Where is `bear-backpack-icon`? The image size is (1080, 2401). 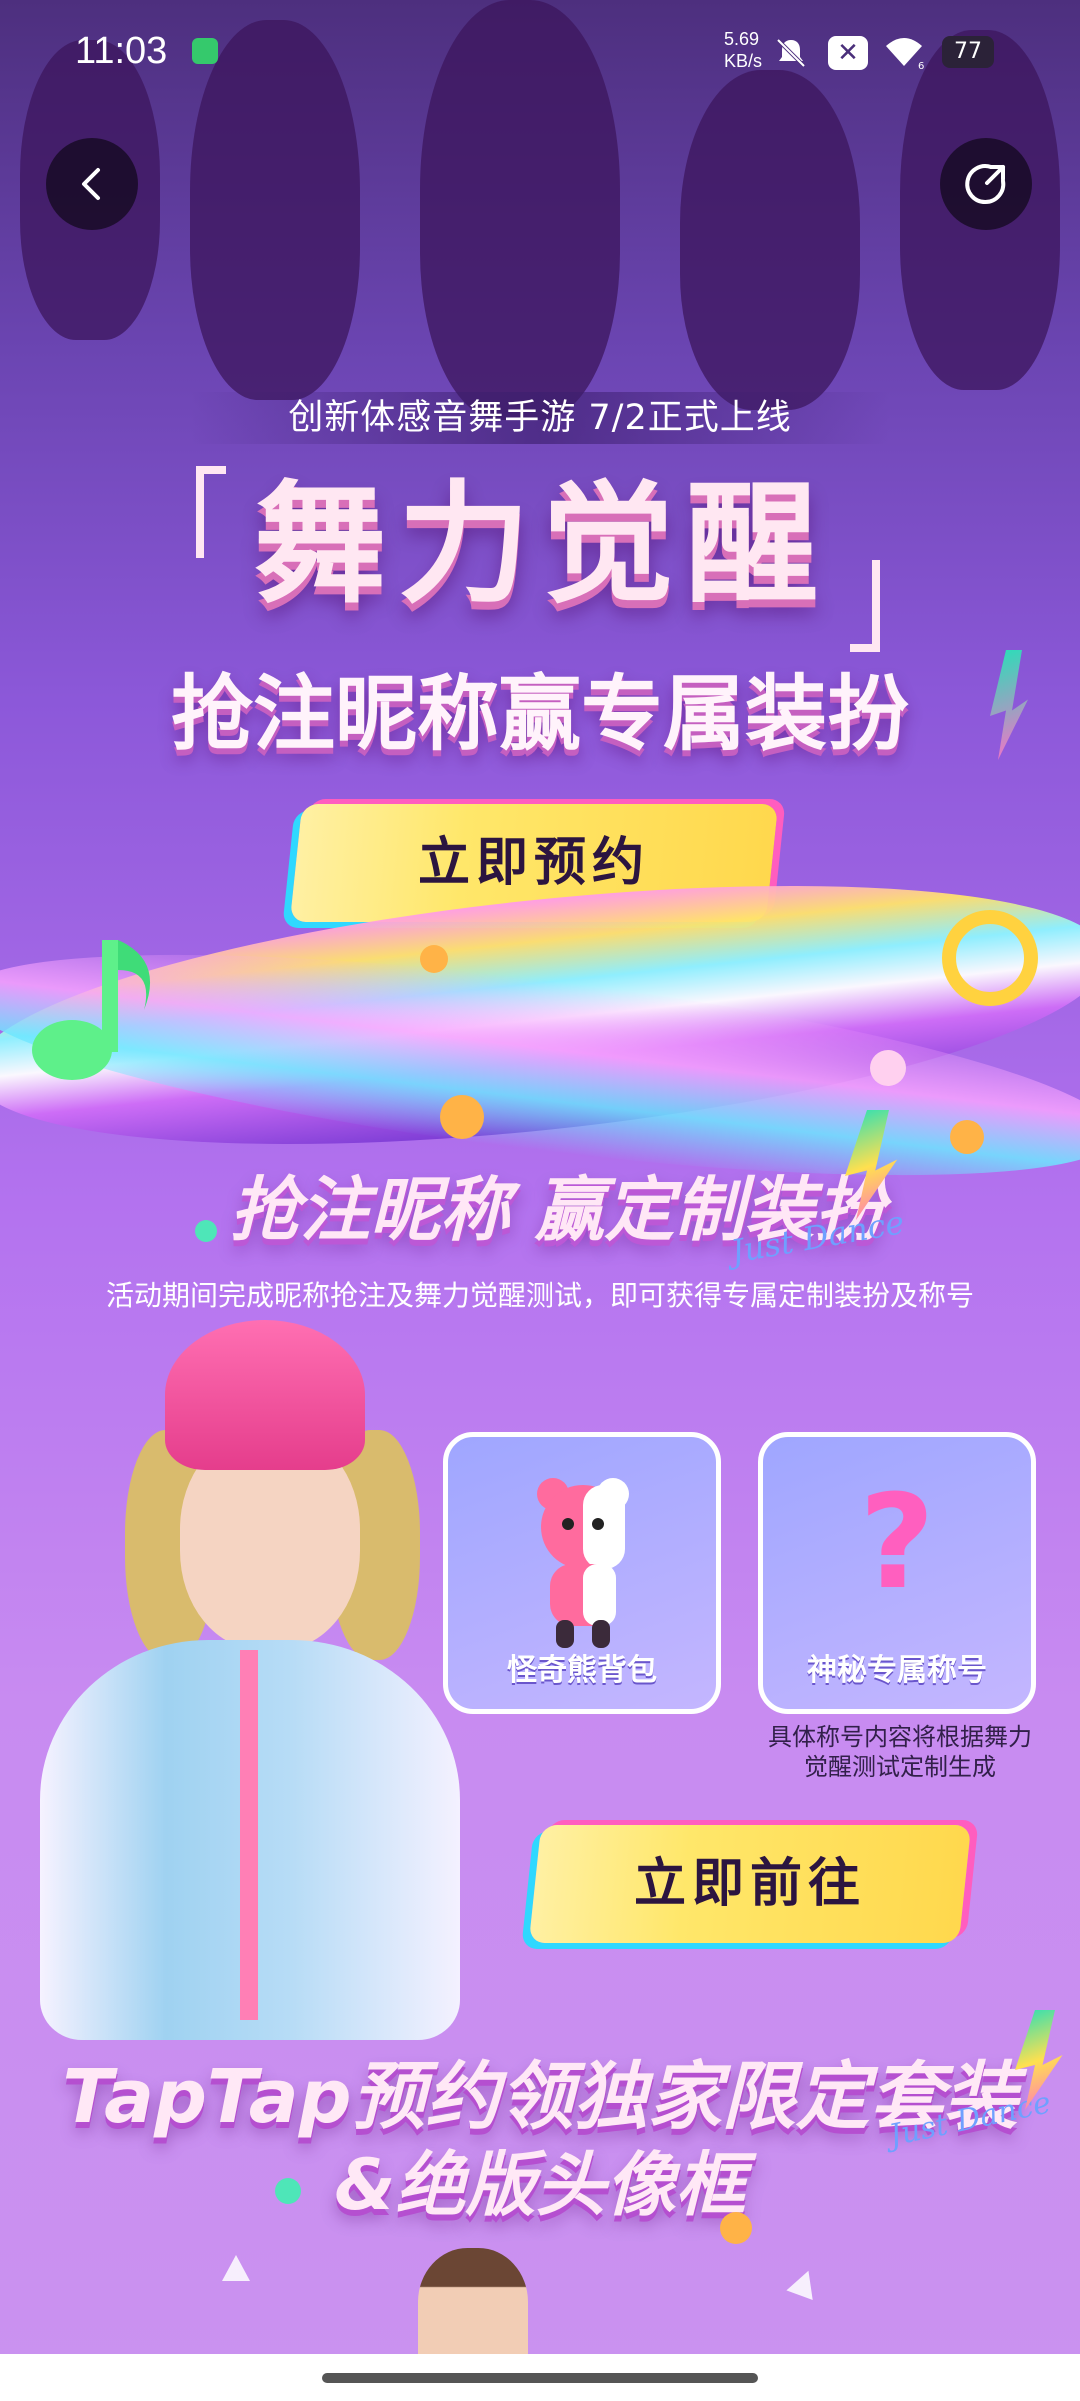 bear-backpack-icon is located at coordinates (583, 1563).